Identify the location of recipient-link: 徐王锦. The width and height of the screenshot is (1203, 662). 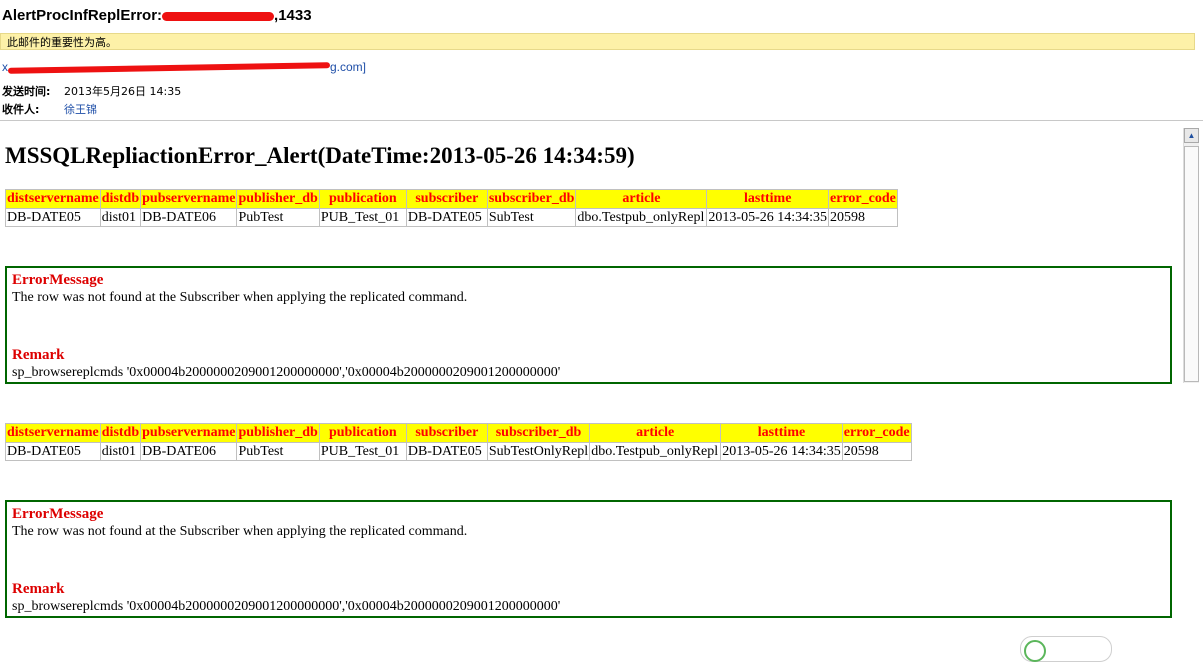
(80, 109).